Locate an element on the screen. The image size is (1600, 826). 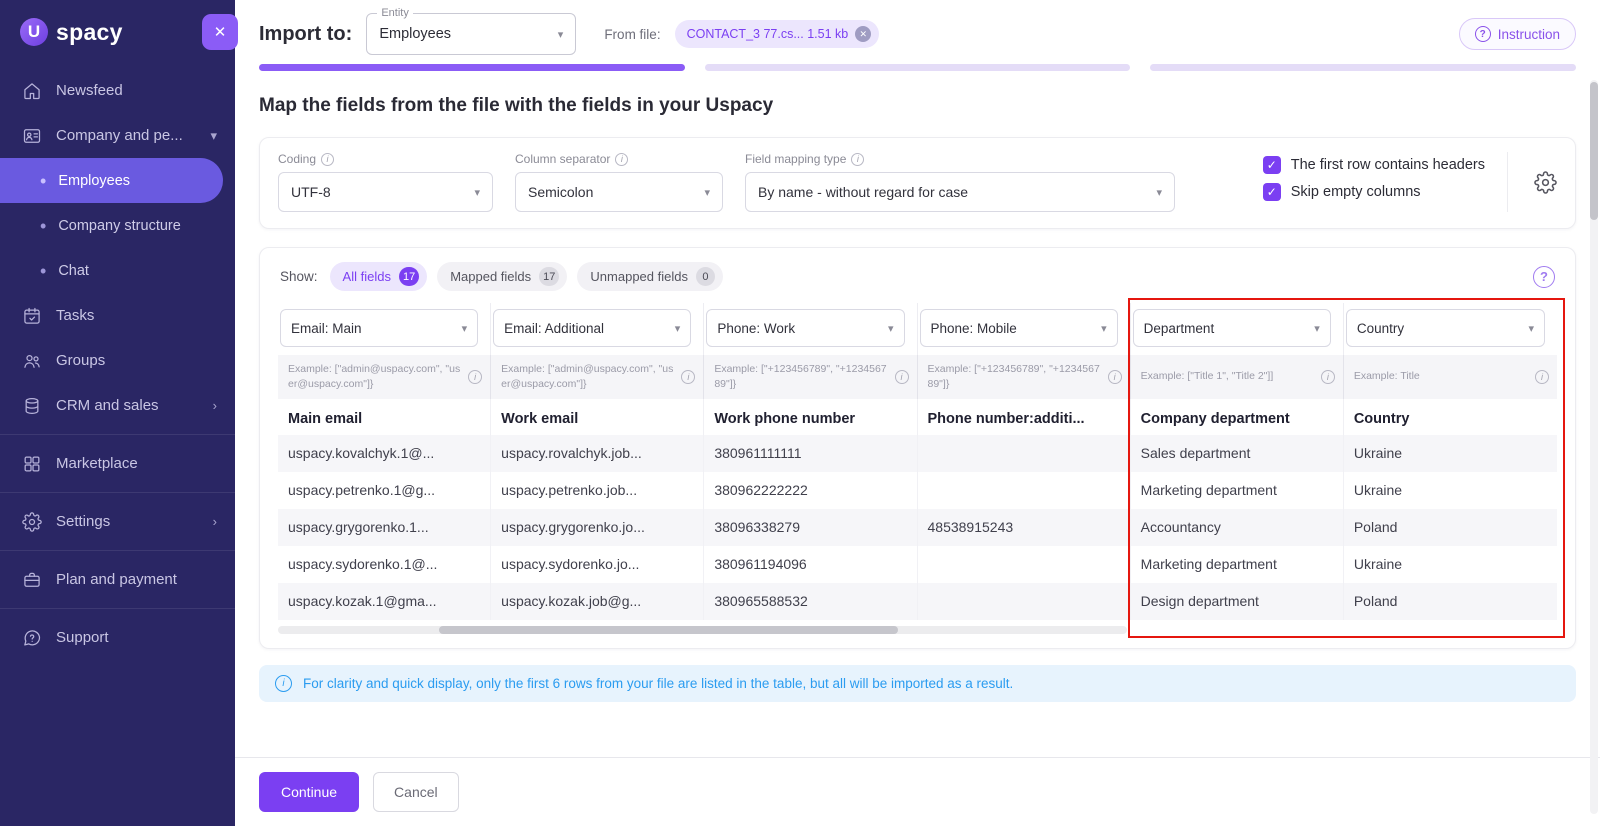
sidebar-item-label: Marketplace is located at coordinates (97, 463).